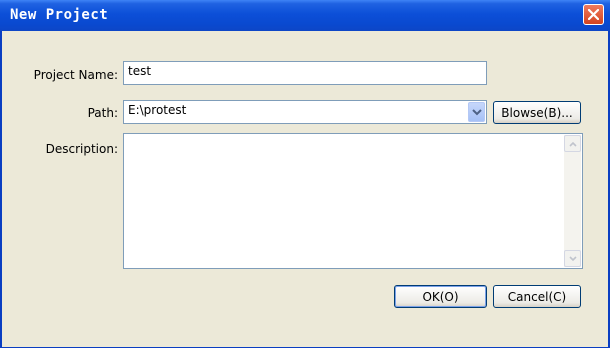  Describe the element at coordinates (75, 75) in the screenshot. I see `project-name-label: Project Name:` at that location.